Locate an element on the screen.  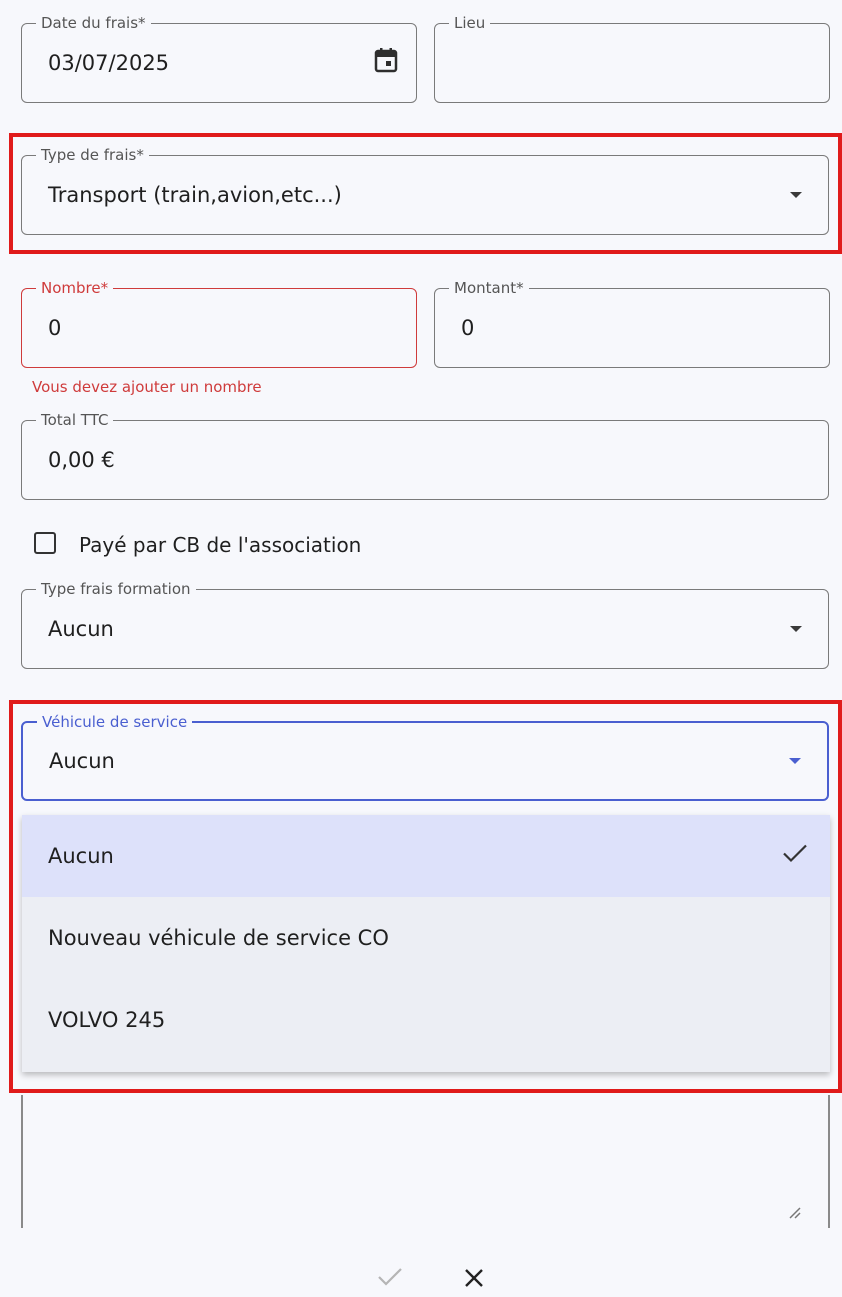
type-formation-value: Aucun is located at coordinates (81, 629).